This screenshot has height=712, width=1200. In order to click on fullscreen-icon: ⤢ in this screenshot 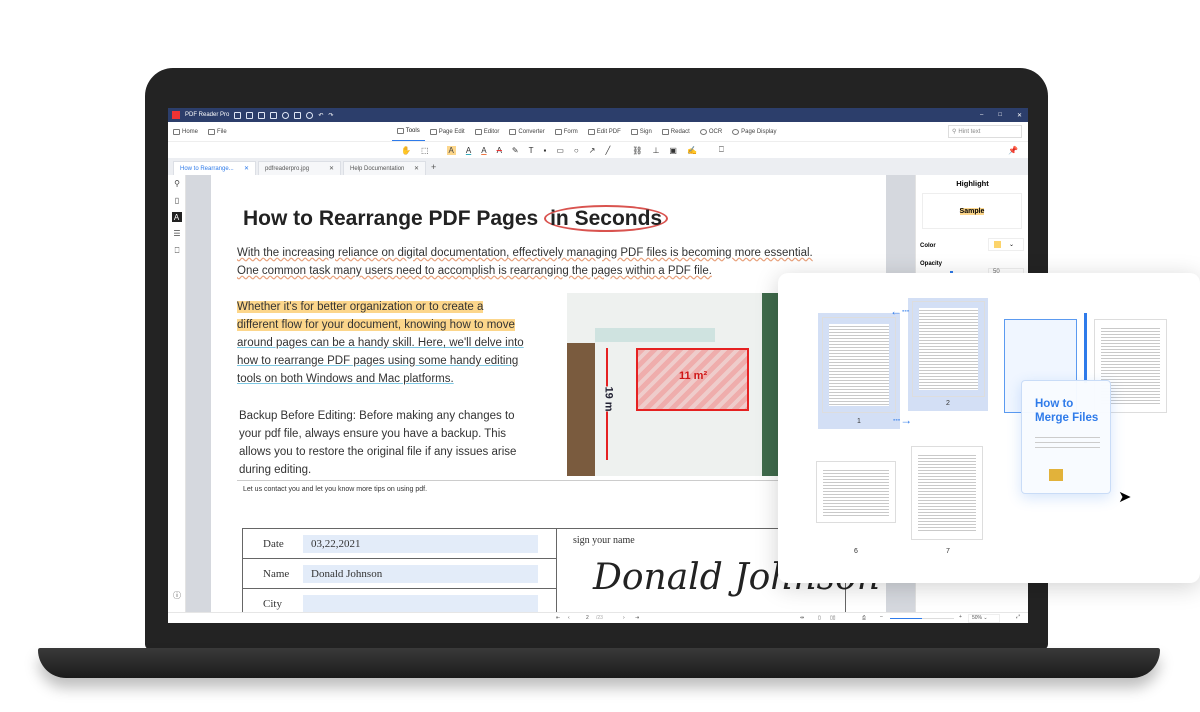, I will do `click(1018, 617)`.